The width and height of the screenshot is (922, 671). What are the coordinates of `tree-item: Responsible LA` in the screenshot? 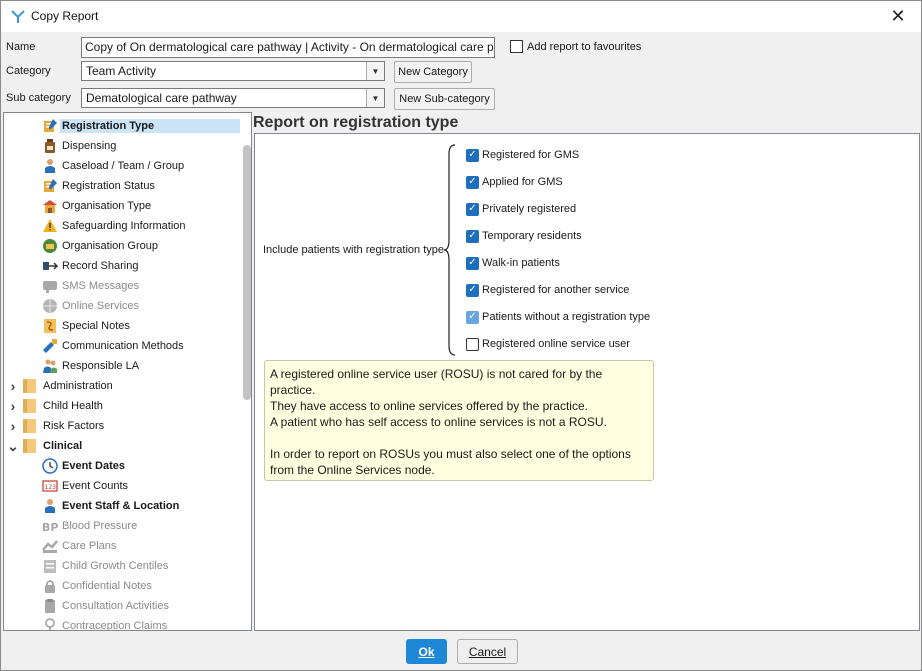 It's located at (122, 366).